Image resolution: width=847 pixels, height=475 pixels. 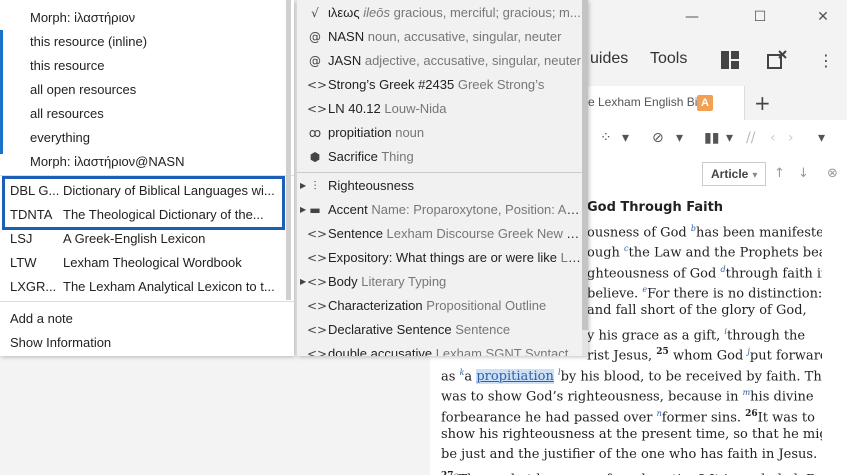 What do you see at coordinates (708, 356) in the screenshot?
I see `text-run: whom God` at bounding box center [708, 356].